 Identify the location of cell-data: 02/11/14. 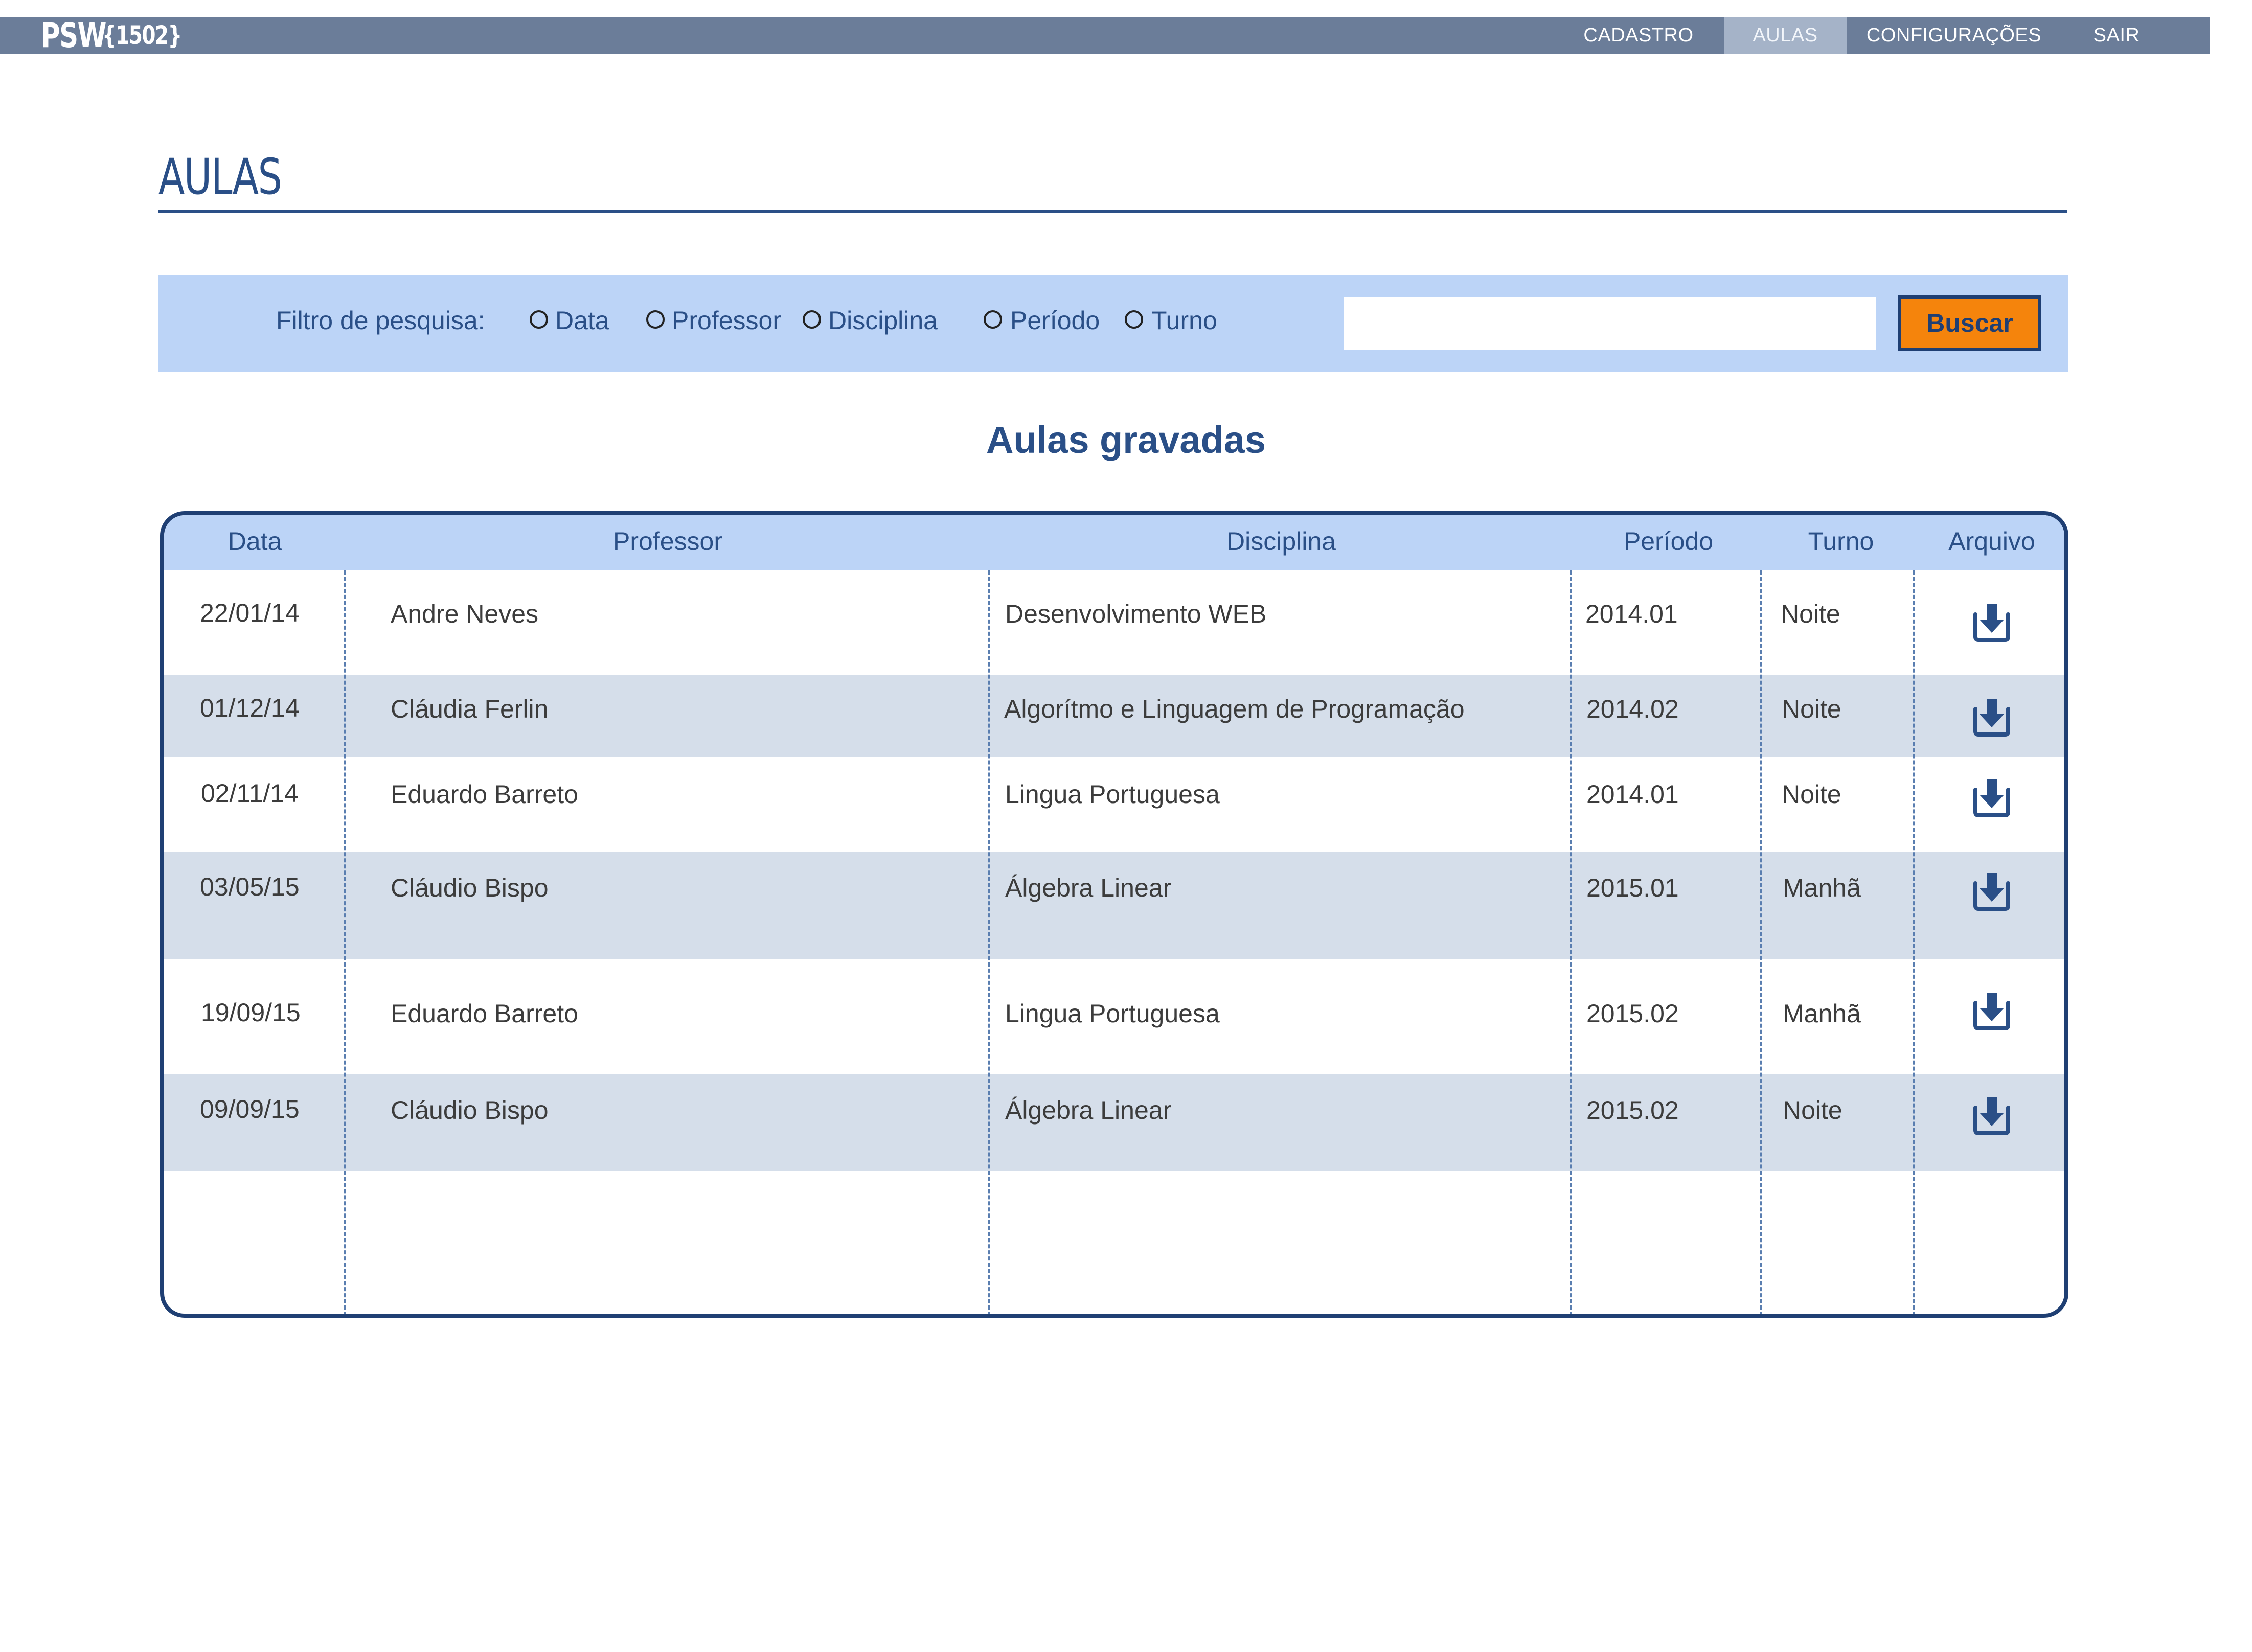
(250, 793).